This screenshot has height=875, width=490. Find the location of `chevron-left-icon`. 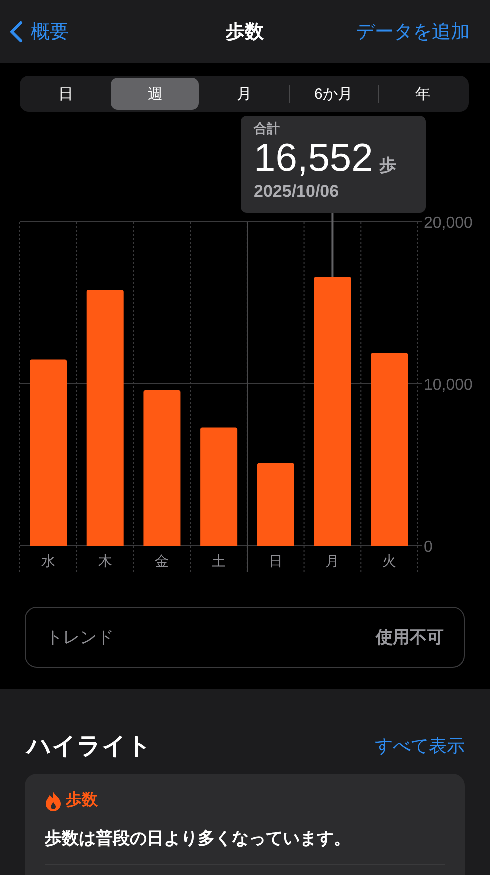

chevron-left-icon is located at coordinates (16, 31).